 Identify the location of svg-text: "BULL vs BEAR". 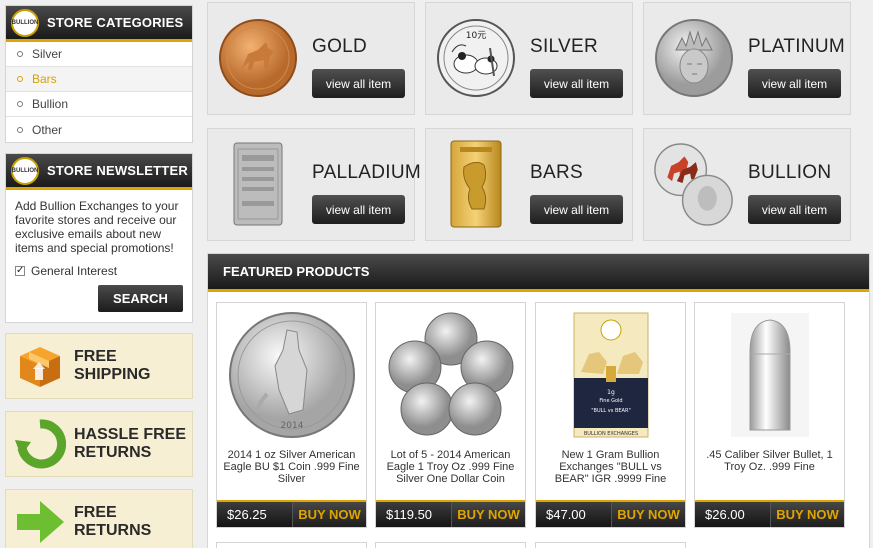
(611, 411).